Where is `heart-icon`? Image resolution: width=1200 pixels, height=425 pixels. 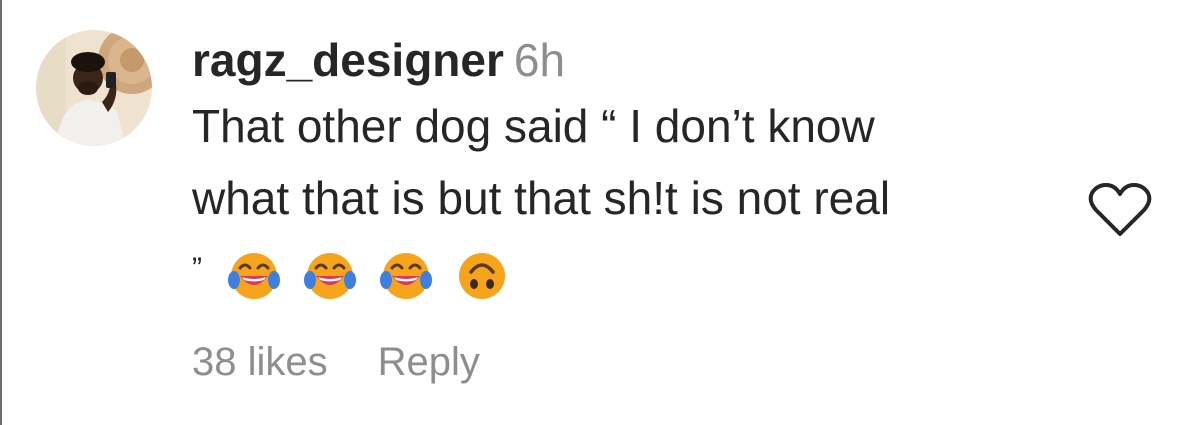 heart-icon is located at coordinates (1120, 210).